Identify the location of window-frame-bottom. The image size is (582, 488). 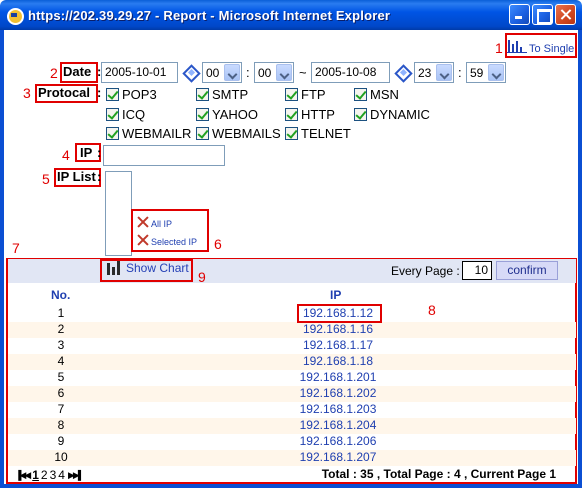
(291, 486).